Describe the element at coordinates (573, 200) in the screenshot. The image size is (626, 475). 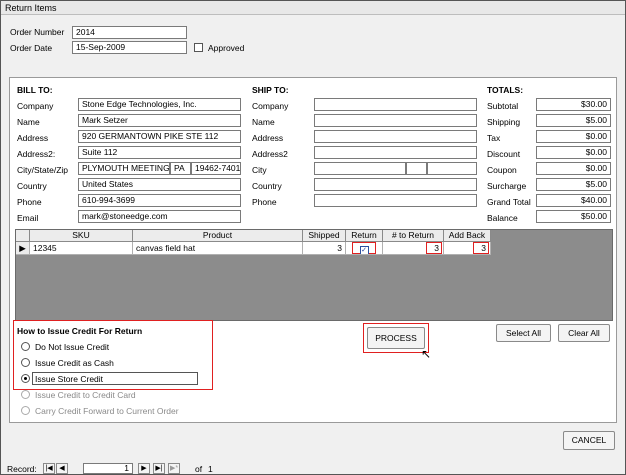
I see `grand-total-field: $40.00` at that location.